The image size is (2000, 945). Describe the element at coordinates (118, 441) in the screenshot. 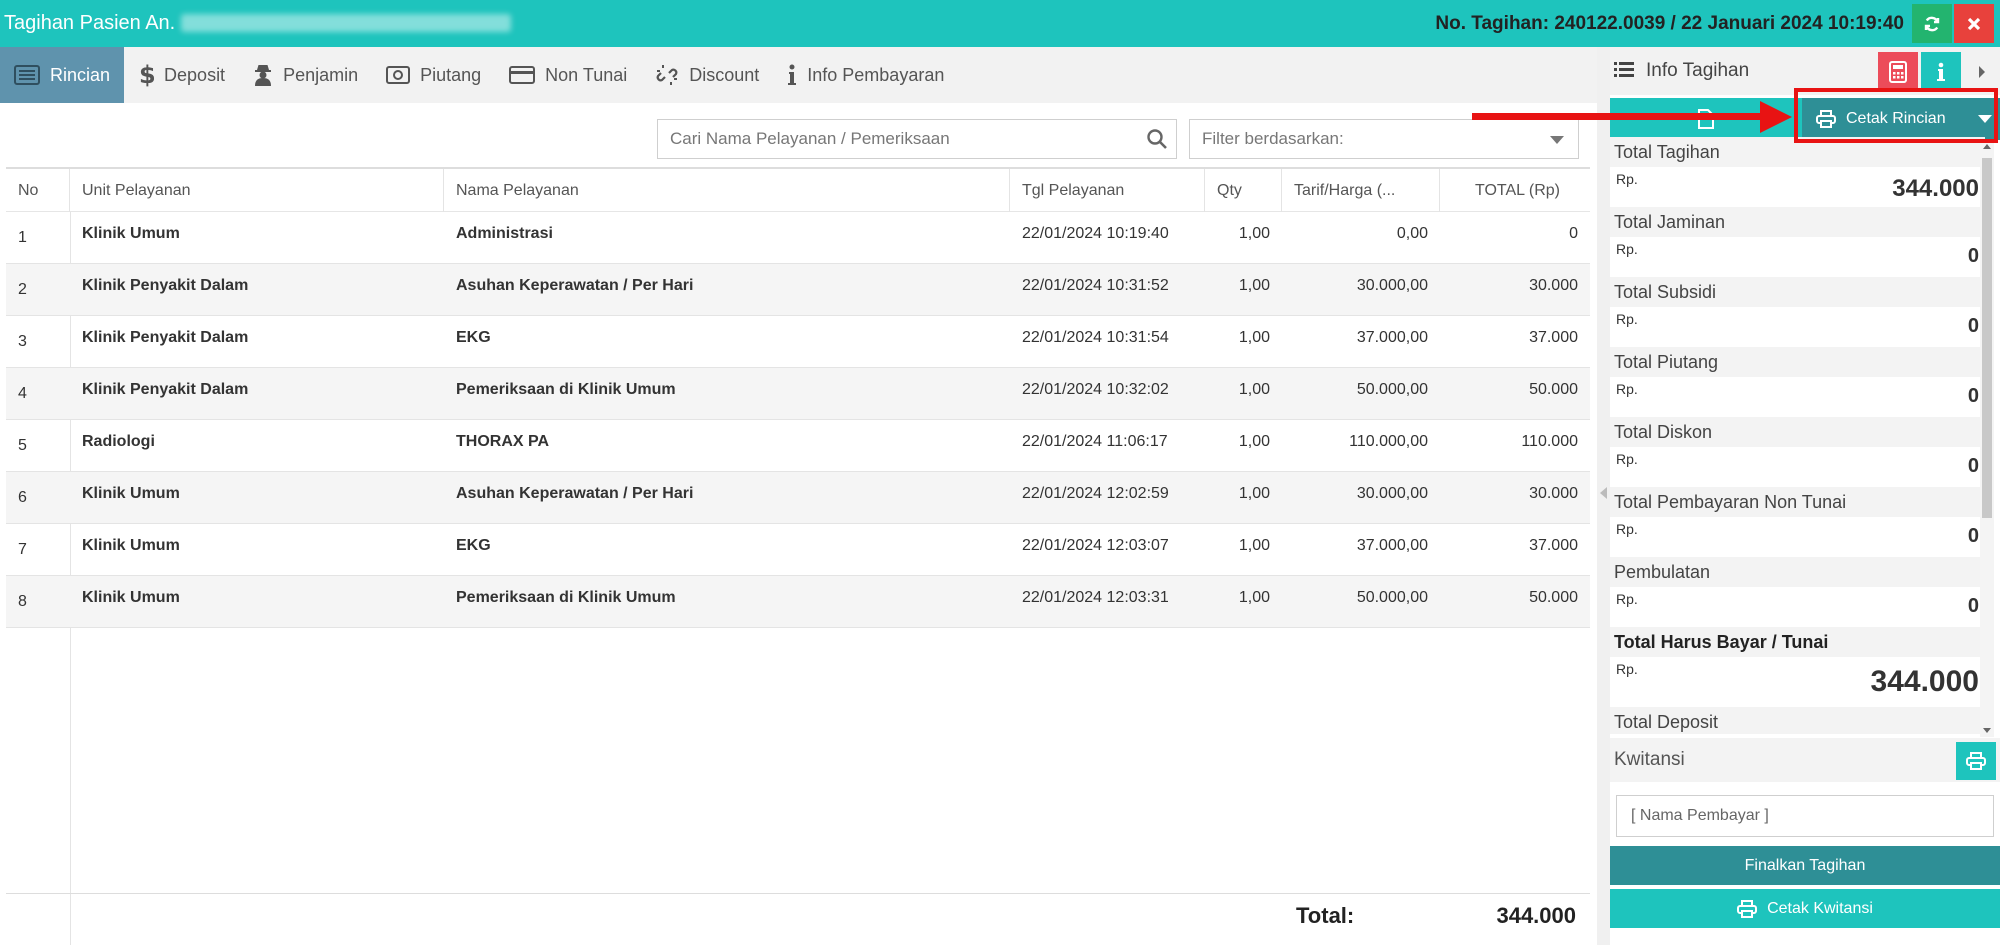

I see `cell-unit: Radiologi` at that location.